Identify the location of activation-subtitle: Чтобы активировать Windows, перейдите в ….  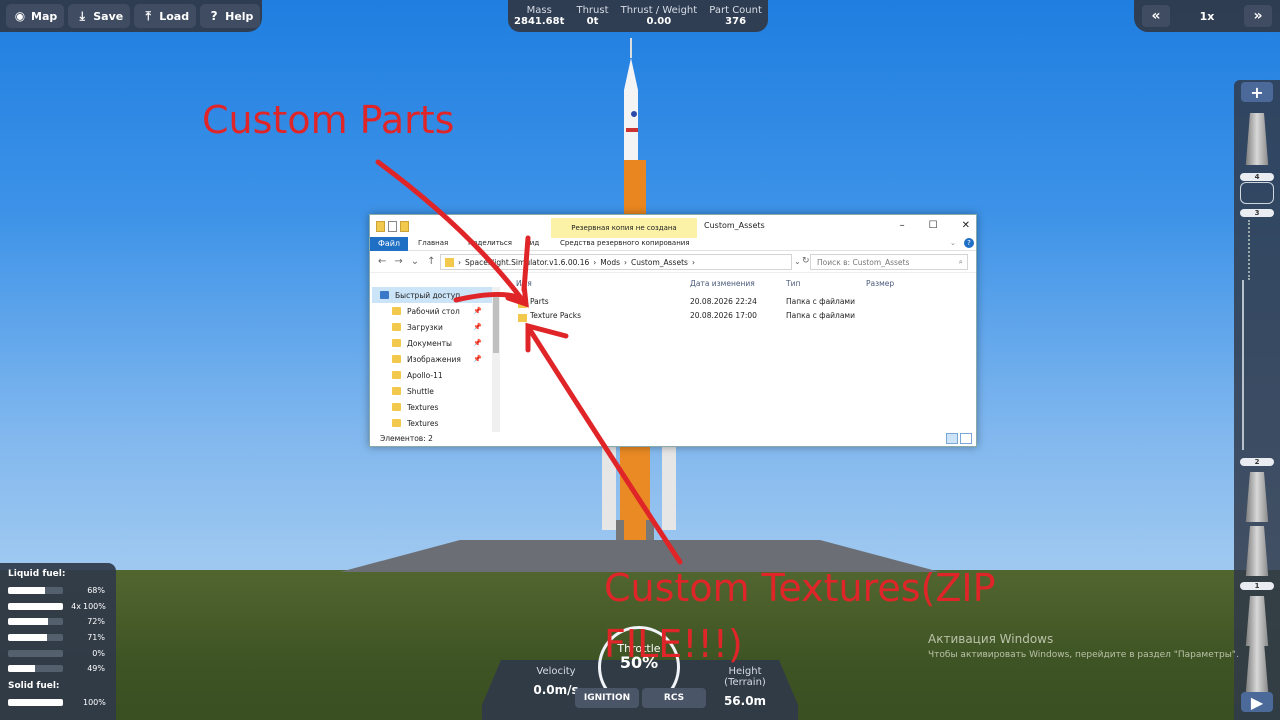
(1083, 655).